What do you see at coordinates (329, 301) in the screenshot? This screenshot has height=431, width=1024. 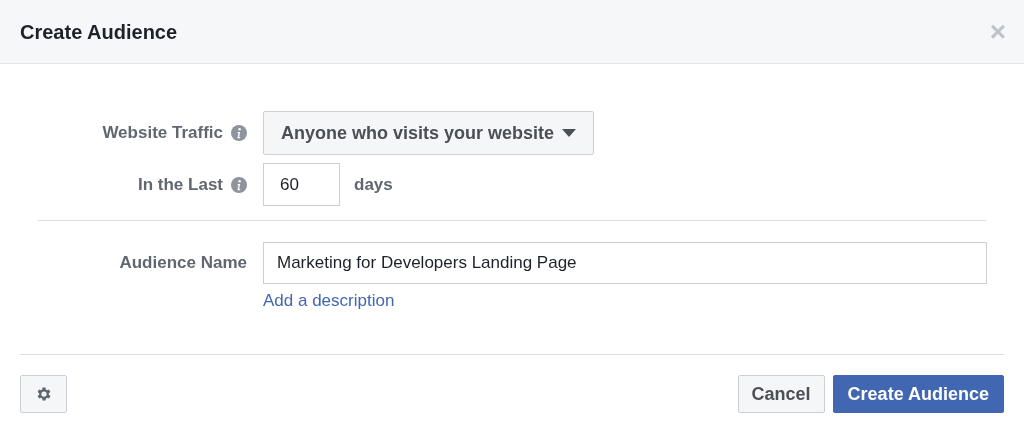 I see `add-description-link: Add a description` at bounding box center [329, 301].